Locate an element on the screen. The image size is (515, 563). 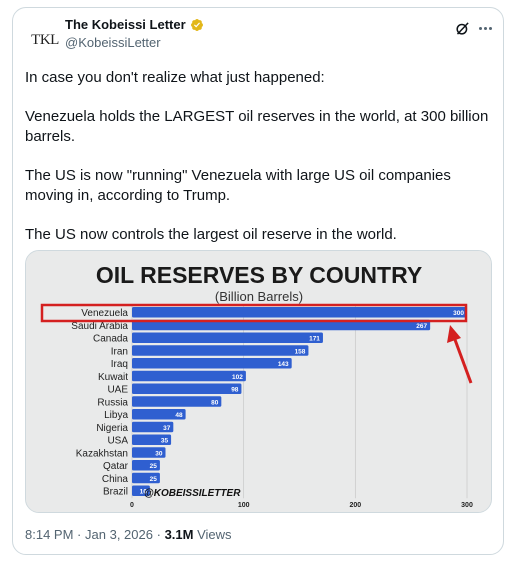
bar-value-label: 143 is located at coordinates (283, 364).